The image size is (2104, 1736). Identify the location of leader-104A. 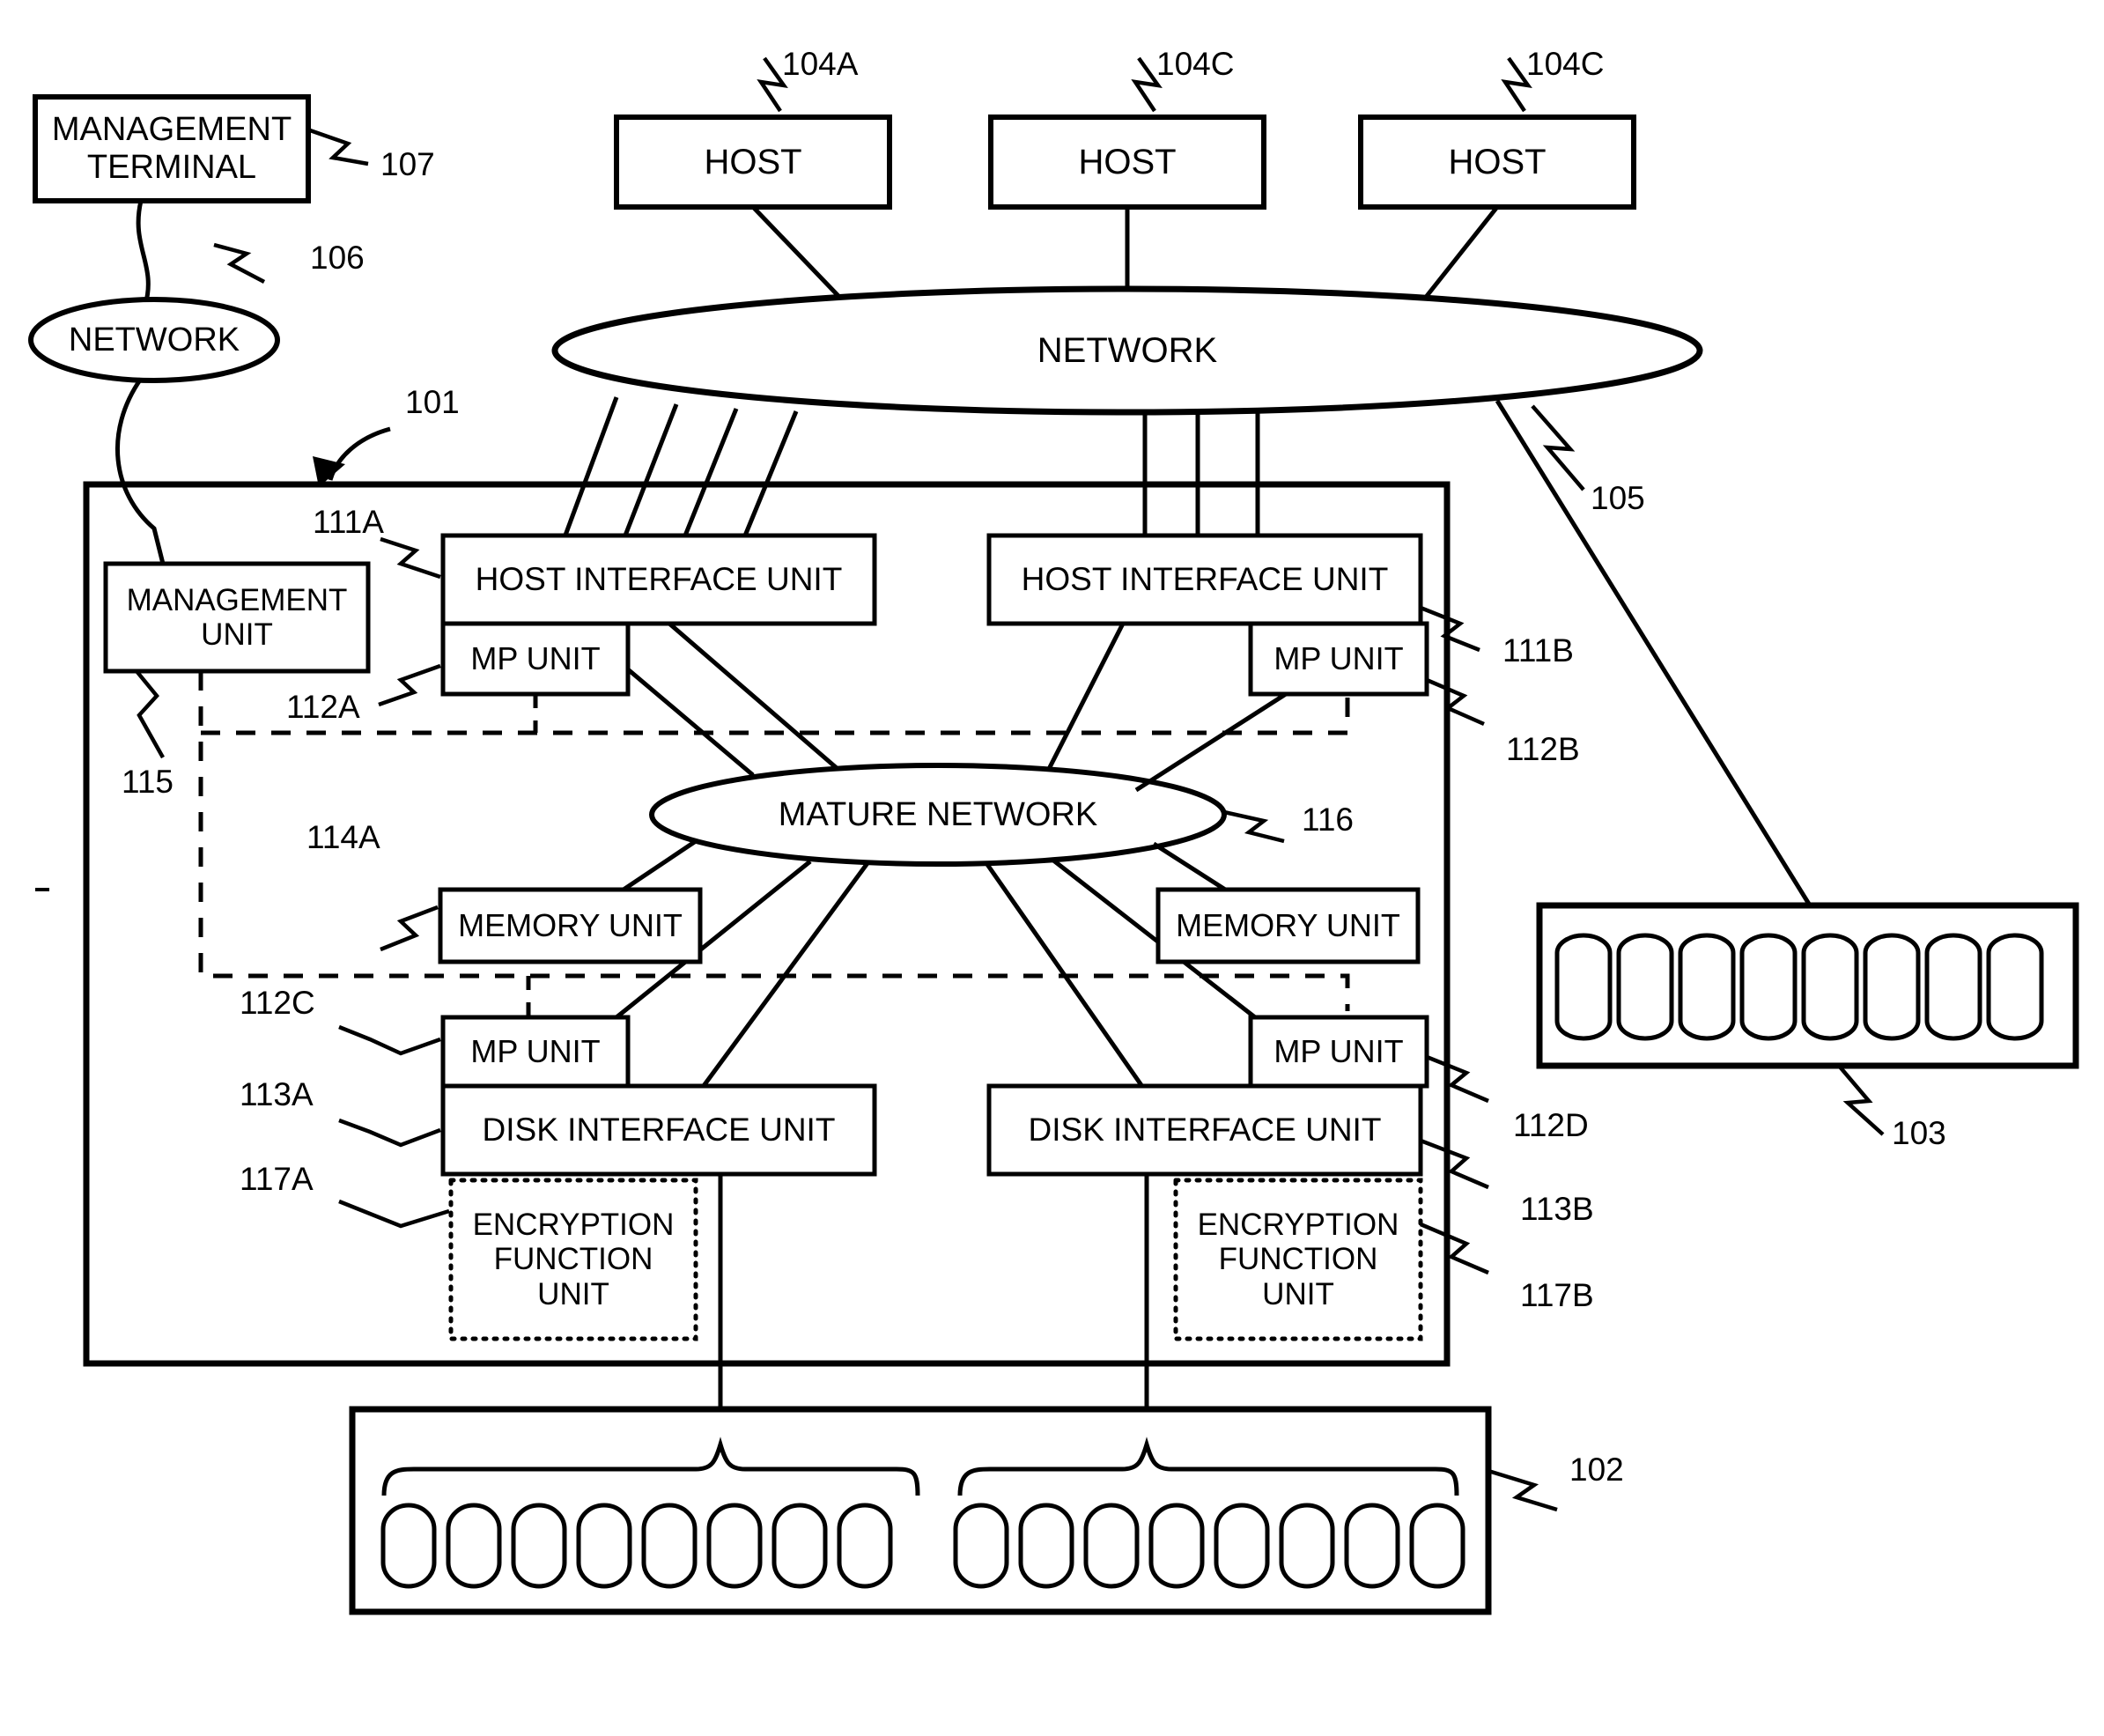
(773, 84).